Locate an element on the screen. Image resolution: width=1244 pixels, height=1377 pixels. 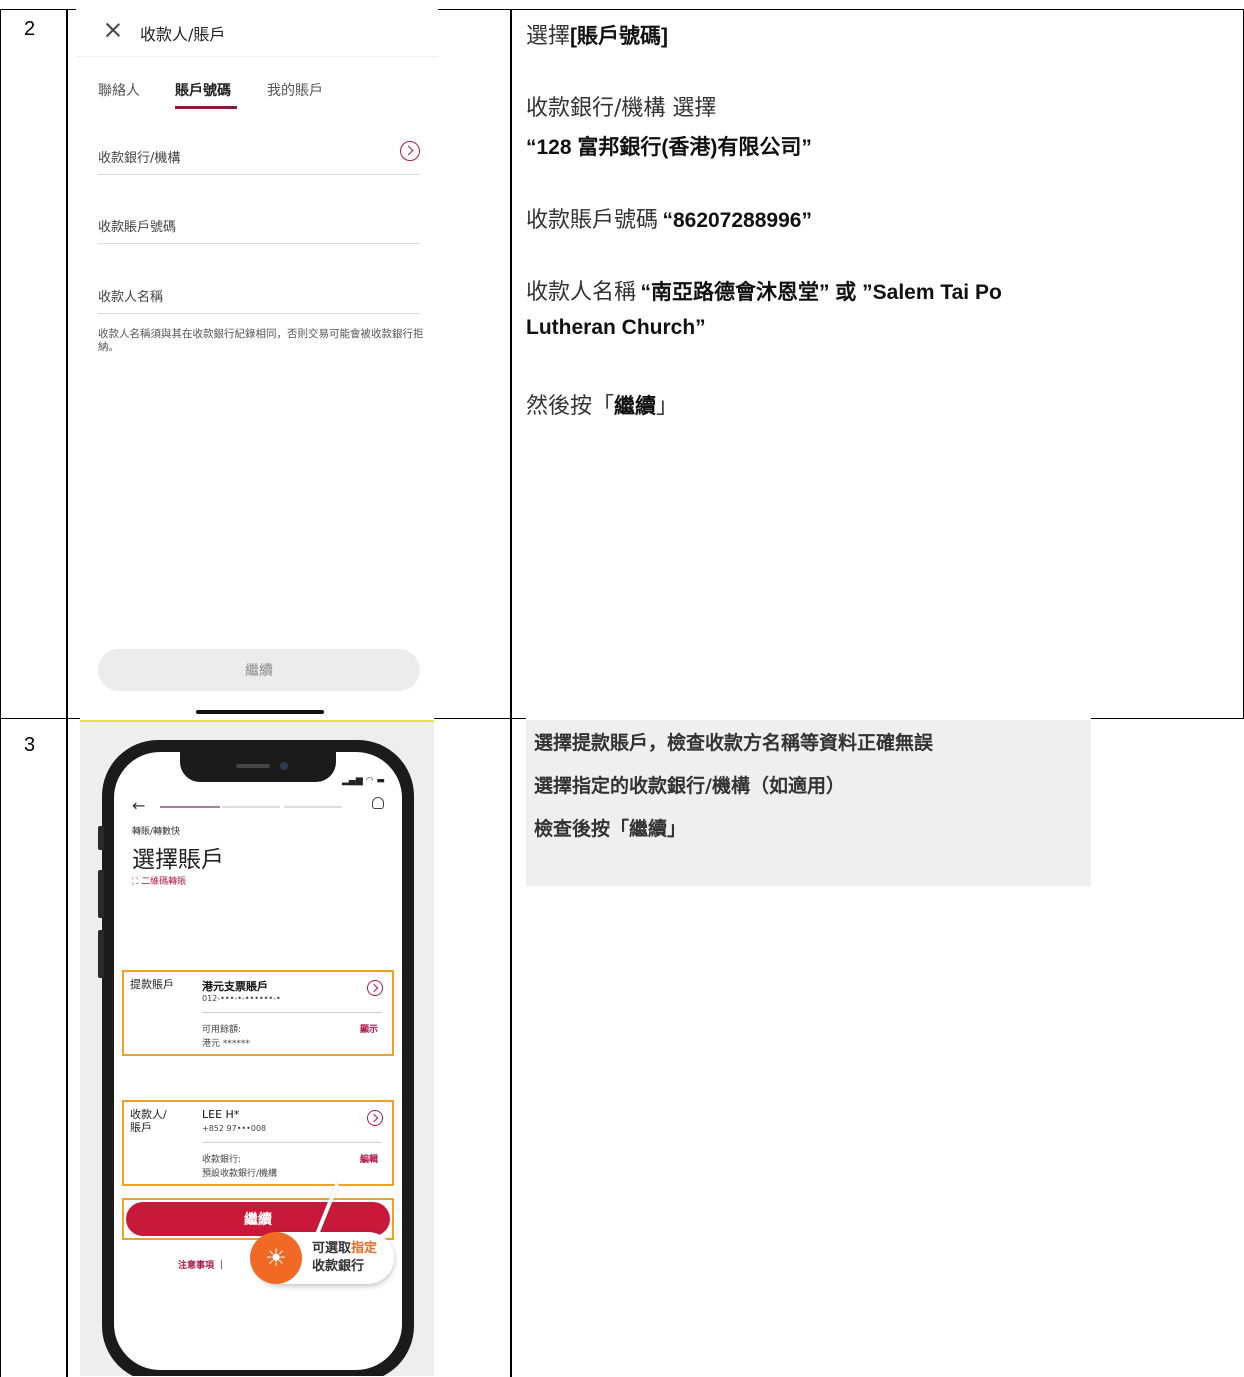
breadcrumb: 轉賬/轉數快 is located at coordinates (156, 832).